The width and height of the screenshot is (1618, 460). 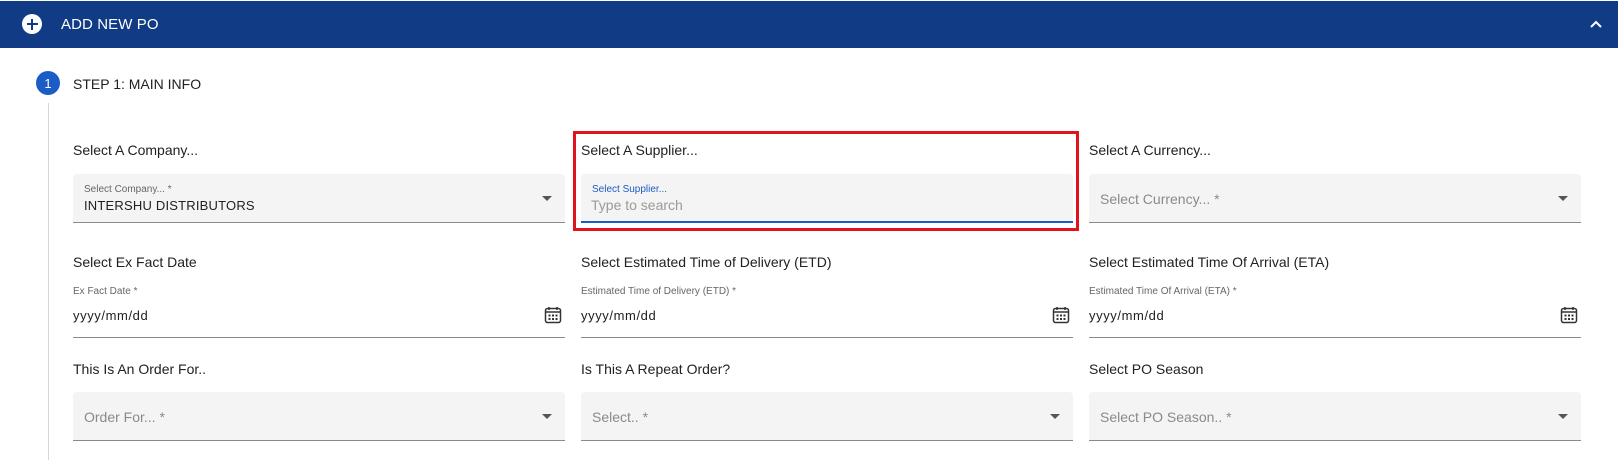 What do you see at coordinates (656, 369) in the screenshot?
I see `repeat-order-label: Is This A Repeat Order?` at bounding box center [656, 369].